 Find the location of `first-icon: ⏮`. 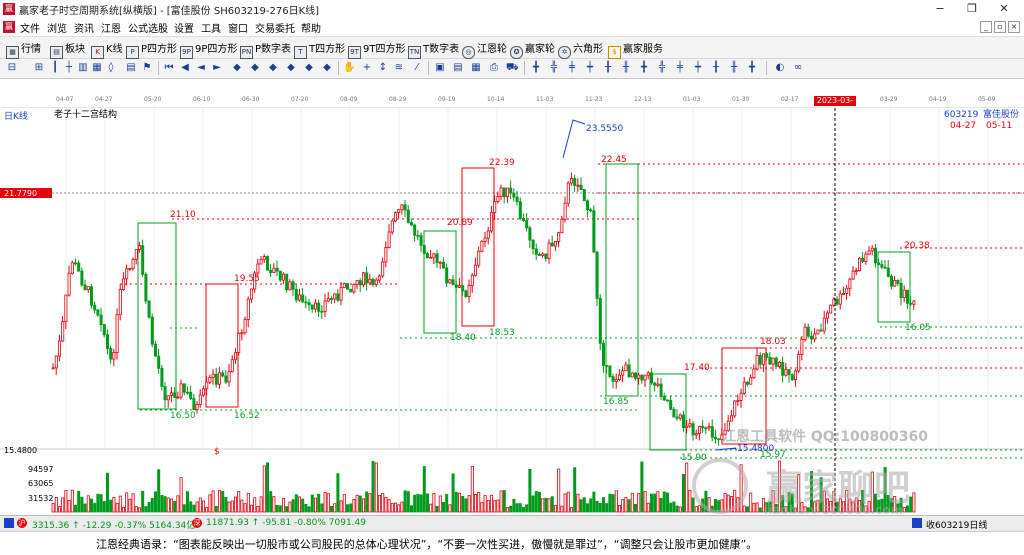

first-icon: ⏮ is located at coordinates (169, 68).